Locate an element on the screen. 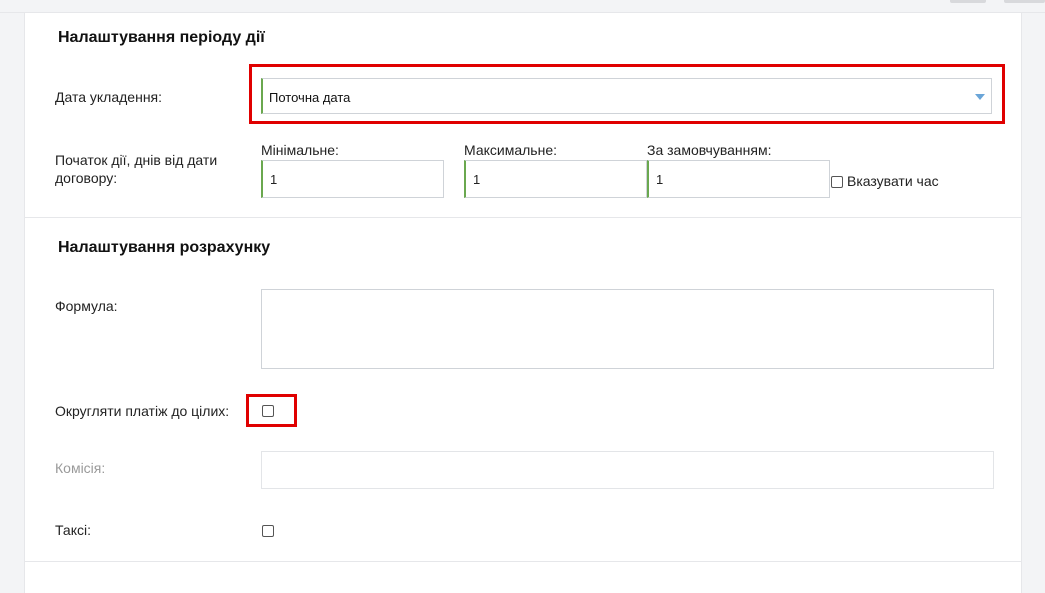 This screenshot has width=1045, height=593. contract-date-label: Дата укладення: is located at coordinates (109, 97).